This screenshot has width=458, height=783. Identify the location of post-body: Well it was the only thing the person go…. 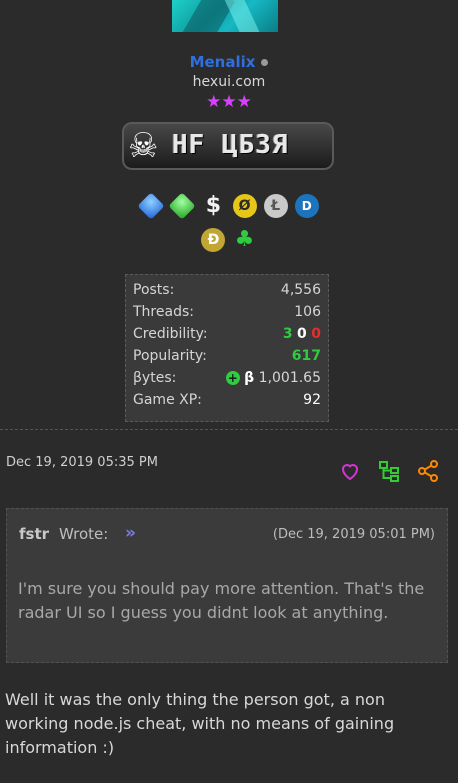
(200, 723).